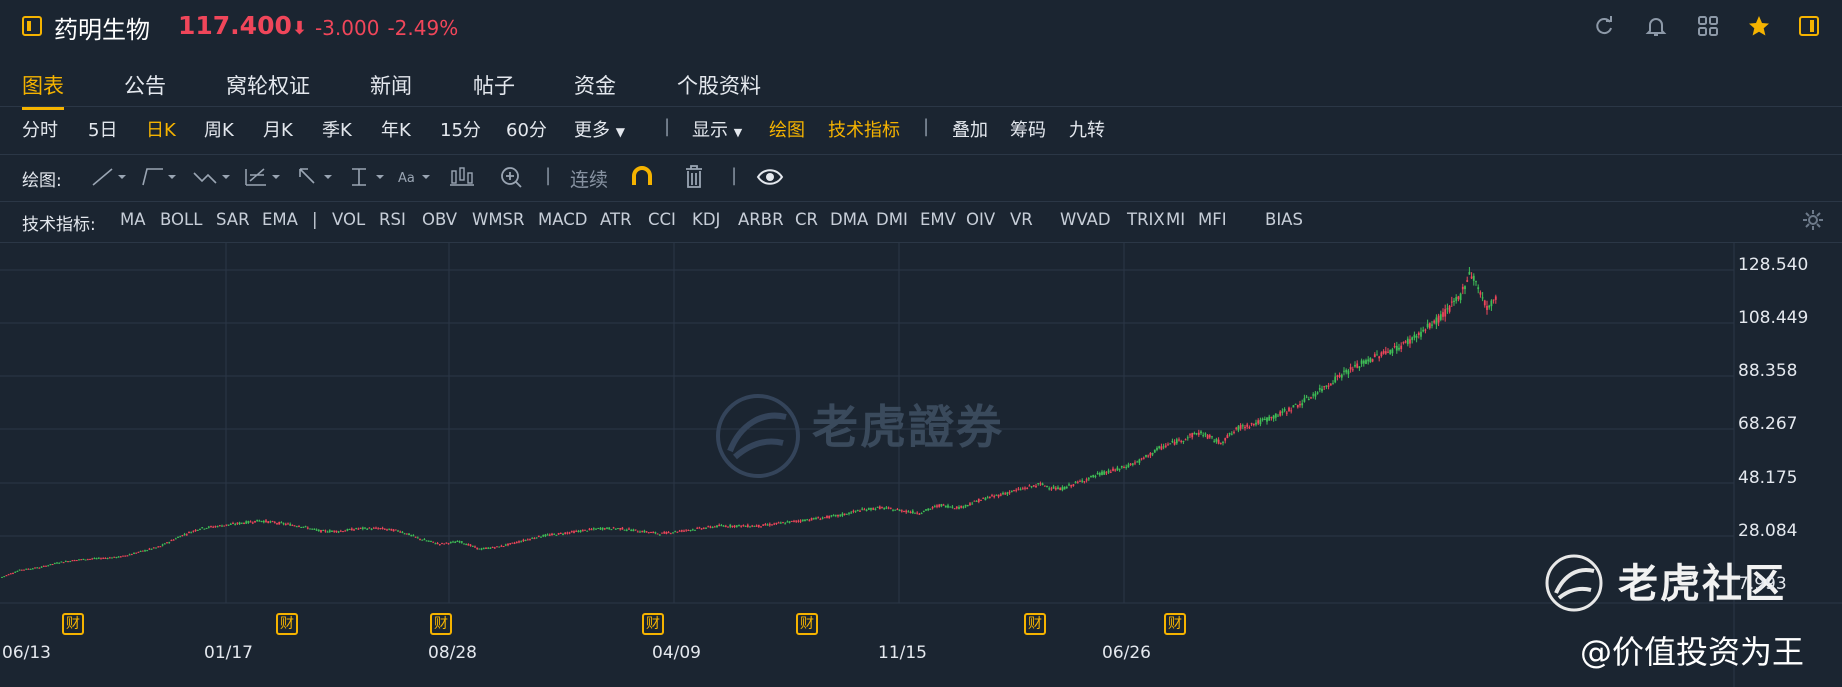 The image size is (1842, 687). I want to click on period-monthly: 月K, so click(278, 129).